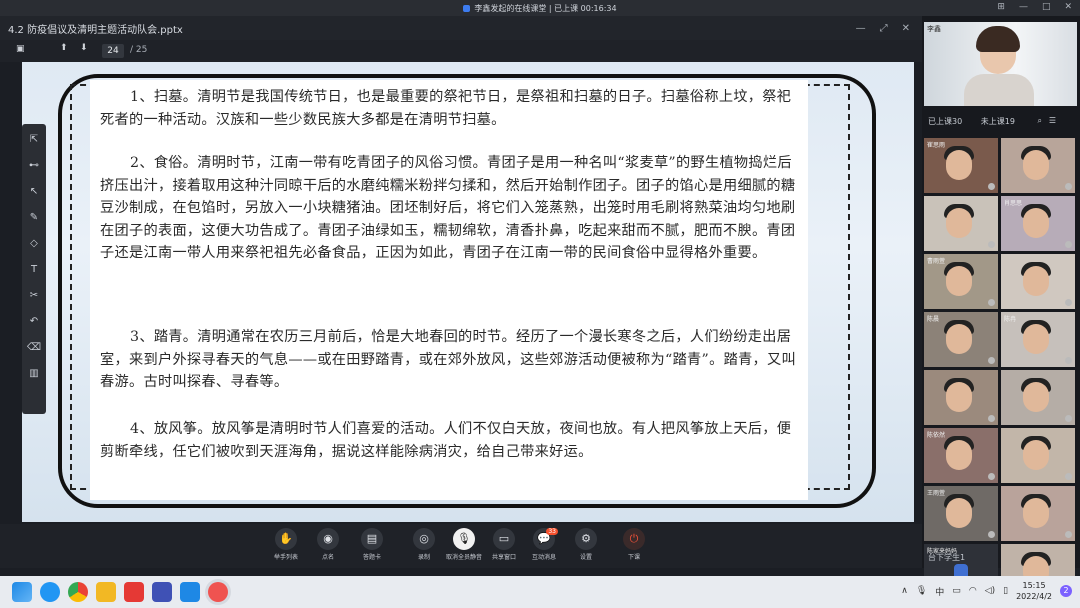  I want to click on class-icon, so click(467, 8).